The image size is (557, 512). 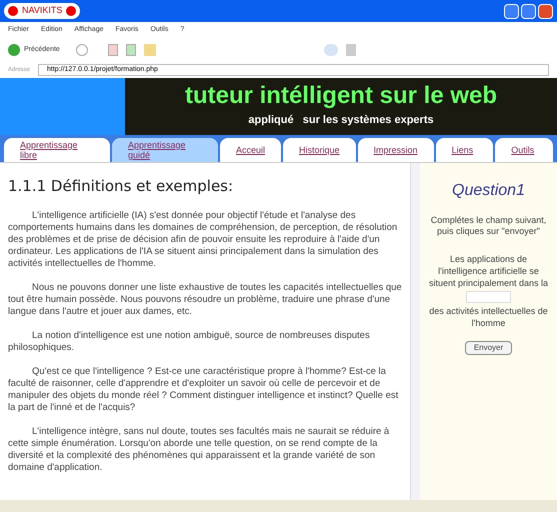 What do you see at coordinates (82, 50) in the screenshot?
I see `forward-icon` at bounding box center [82, 50].